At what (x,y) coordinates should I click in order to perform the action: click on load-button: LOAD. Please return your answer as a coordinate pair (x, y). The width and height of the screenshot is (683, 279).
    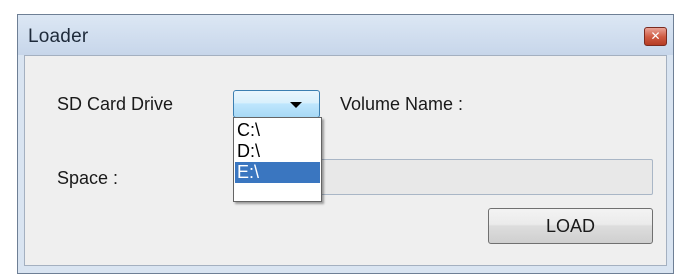
    Looking at the image, I should click on (570, 226).